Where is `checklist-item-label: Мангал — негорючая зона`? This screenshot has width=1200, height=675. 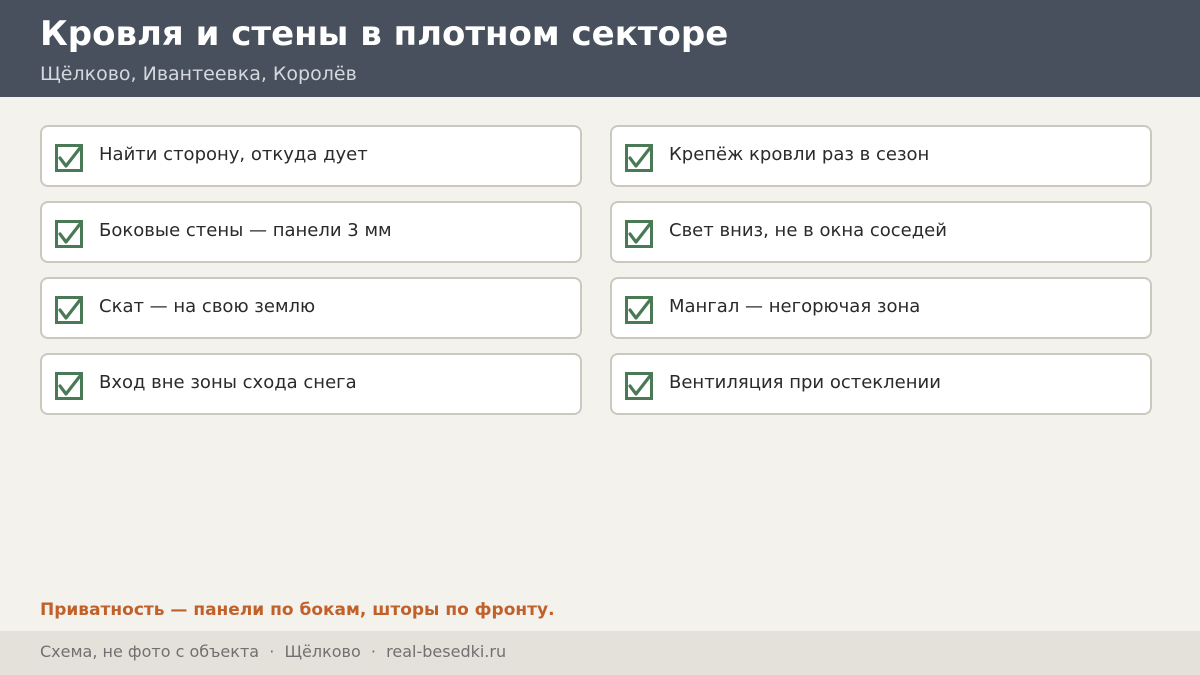 checklist-item-label: Мангал — негорючая зона is located at coordinates (795, 306).